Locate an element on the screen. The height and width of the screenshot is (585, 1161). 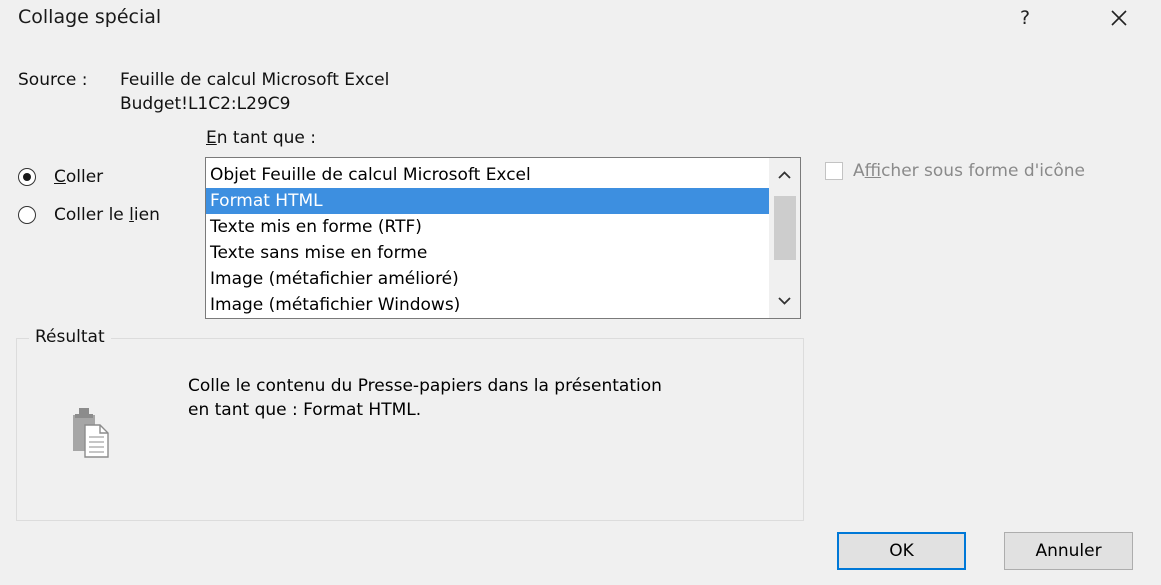
paste-link-radio is located at coordinates (27, 215).